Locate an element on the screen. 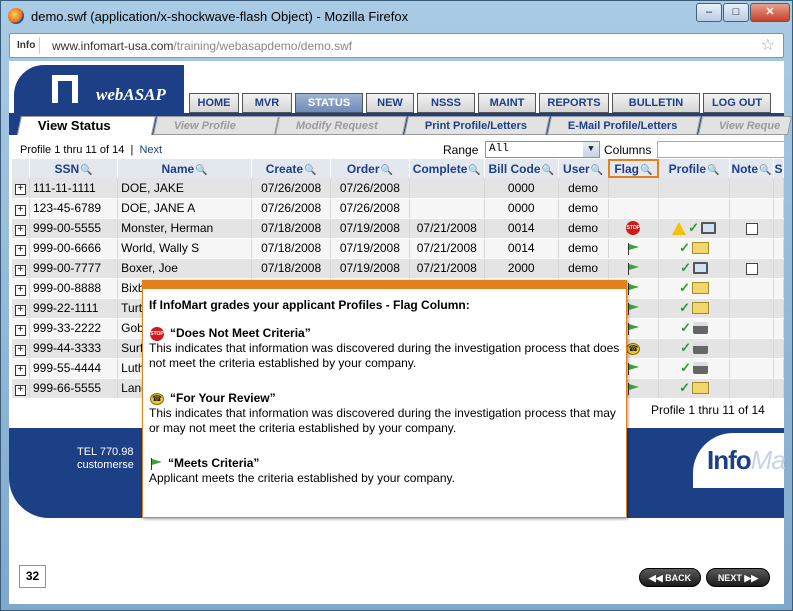  cell-profile is located at coordinates (694, 208).